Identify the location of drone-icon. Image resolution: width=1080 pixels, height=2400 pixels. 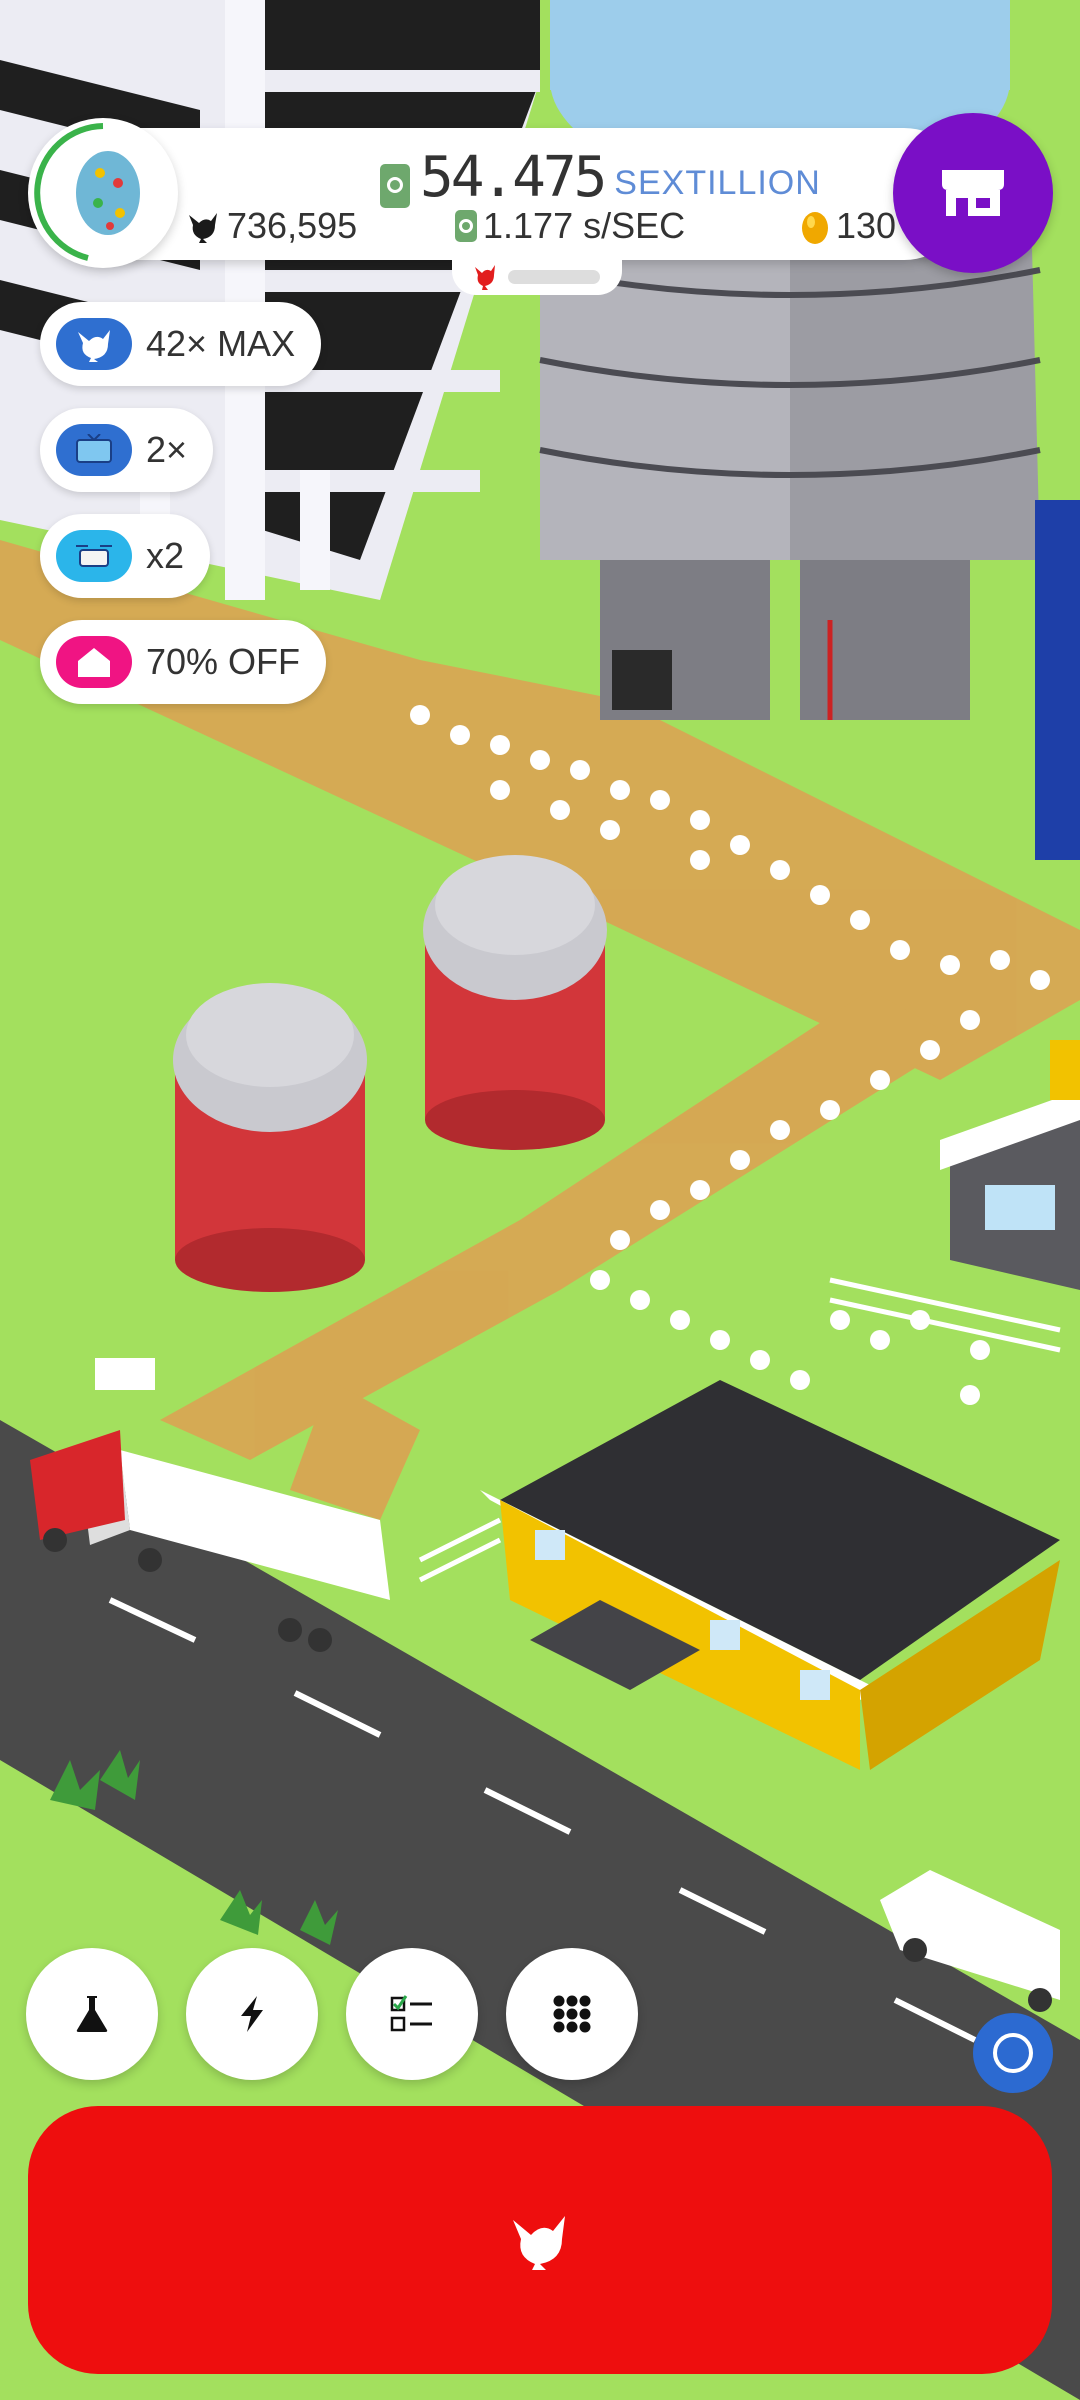
(94, 556).